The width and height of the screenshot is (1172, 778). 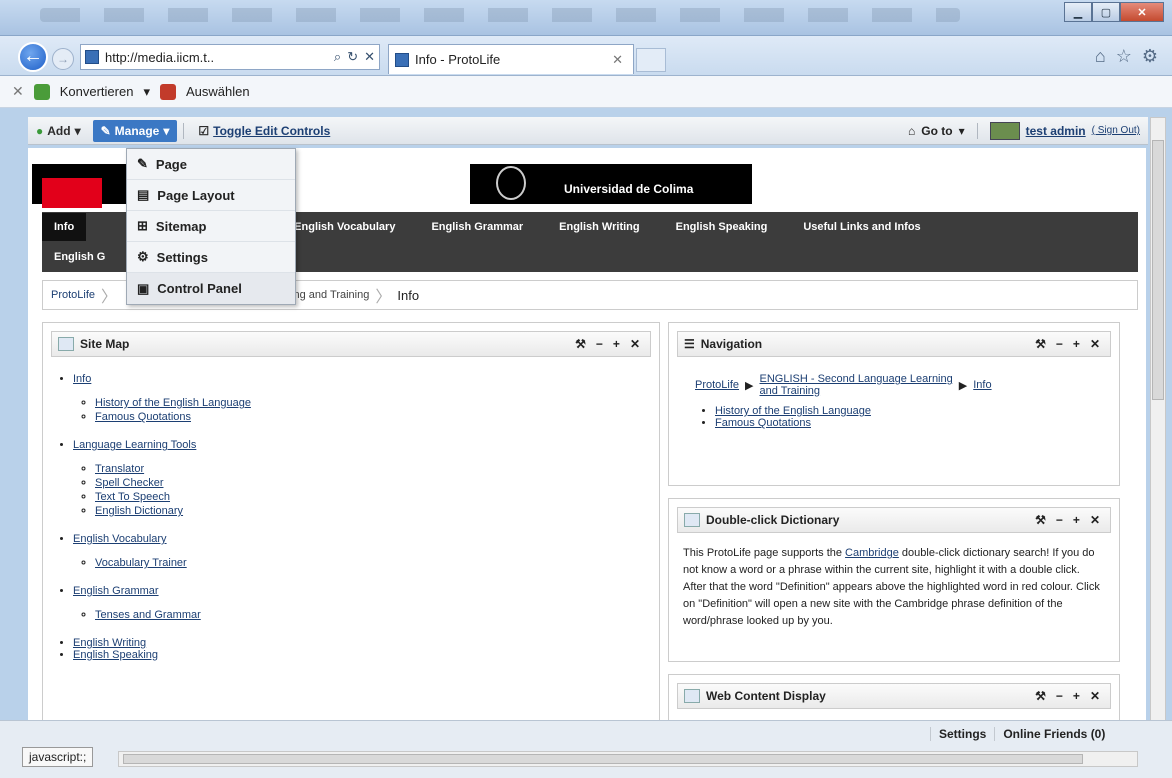 I want to click on sitemap-link: Vocabulary Trainer, so click(x=141, y=563).